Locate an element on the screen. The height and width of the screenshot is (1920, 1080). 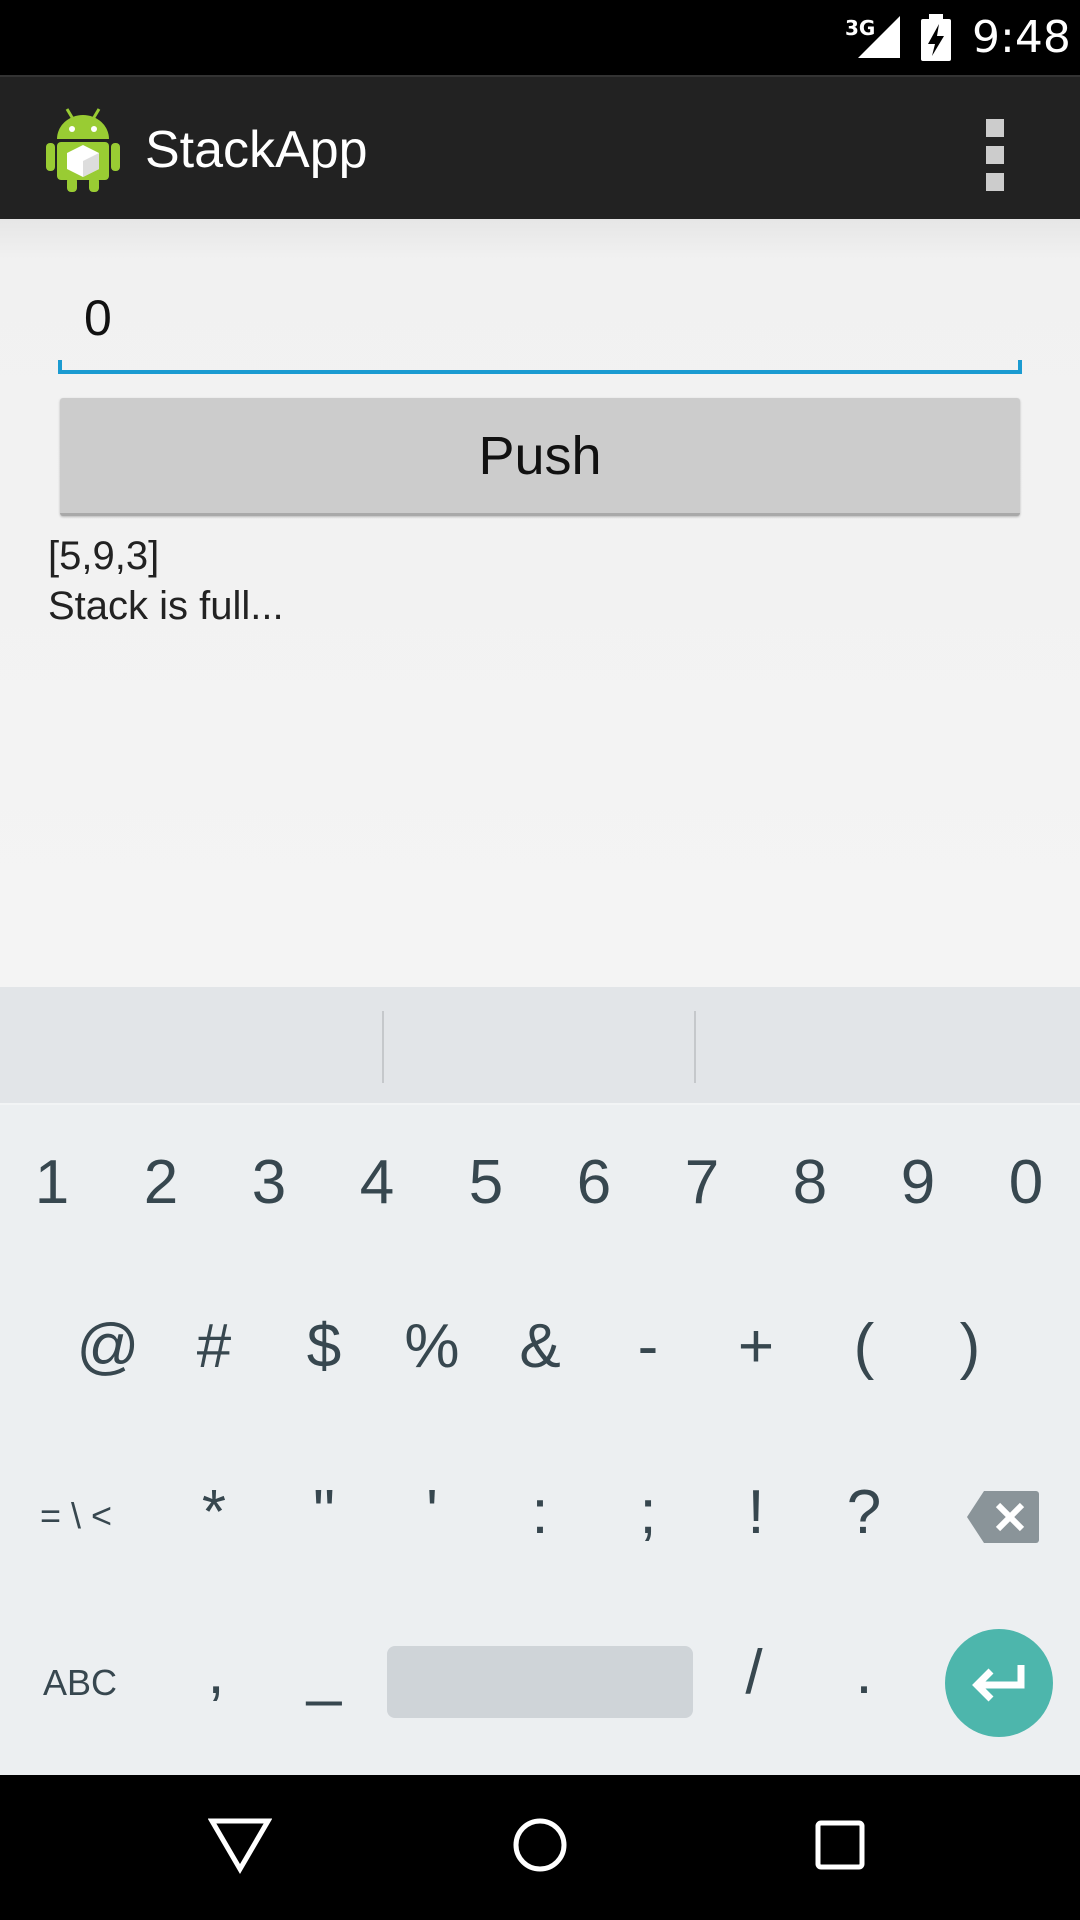
key: ? is located at coordinates (864, 1512).